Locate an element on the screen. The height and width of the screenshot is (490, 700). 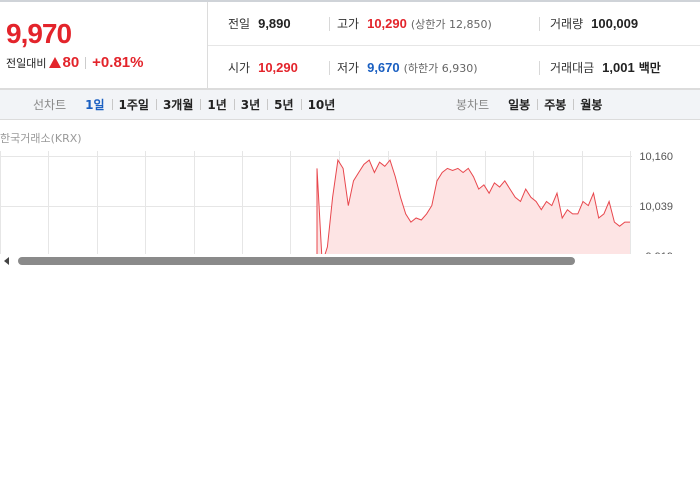
exchange-label: 한국거래소(KRX) is located at coordinates (41, 138).